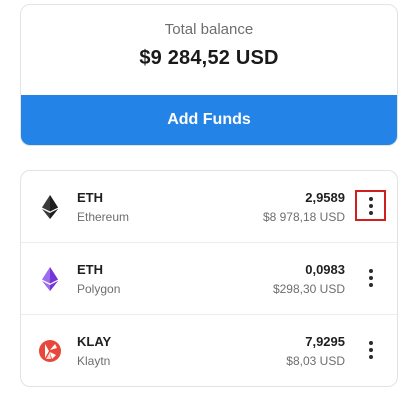 The height and width of the screenshot is (396, 409). Describe the element at coordinates (94, 361) in the screenshot. I see `token-network: Klaytn` at that location.